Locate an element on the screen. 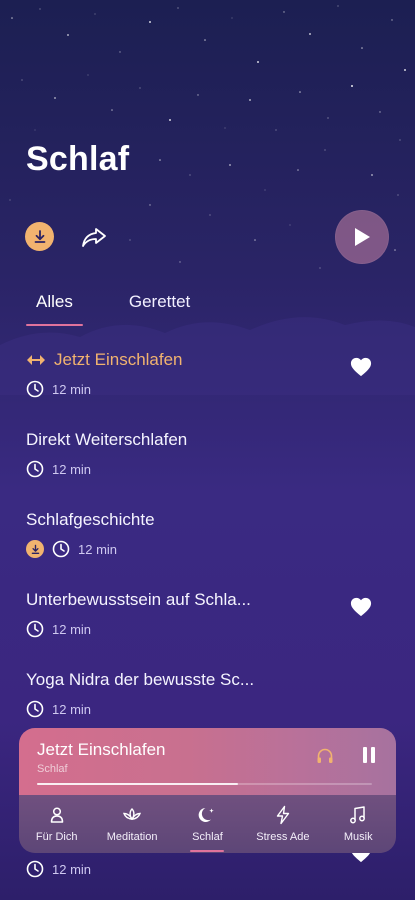  page-title: Schlaf is located at coordinates (78, 159).